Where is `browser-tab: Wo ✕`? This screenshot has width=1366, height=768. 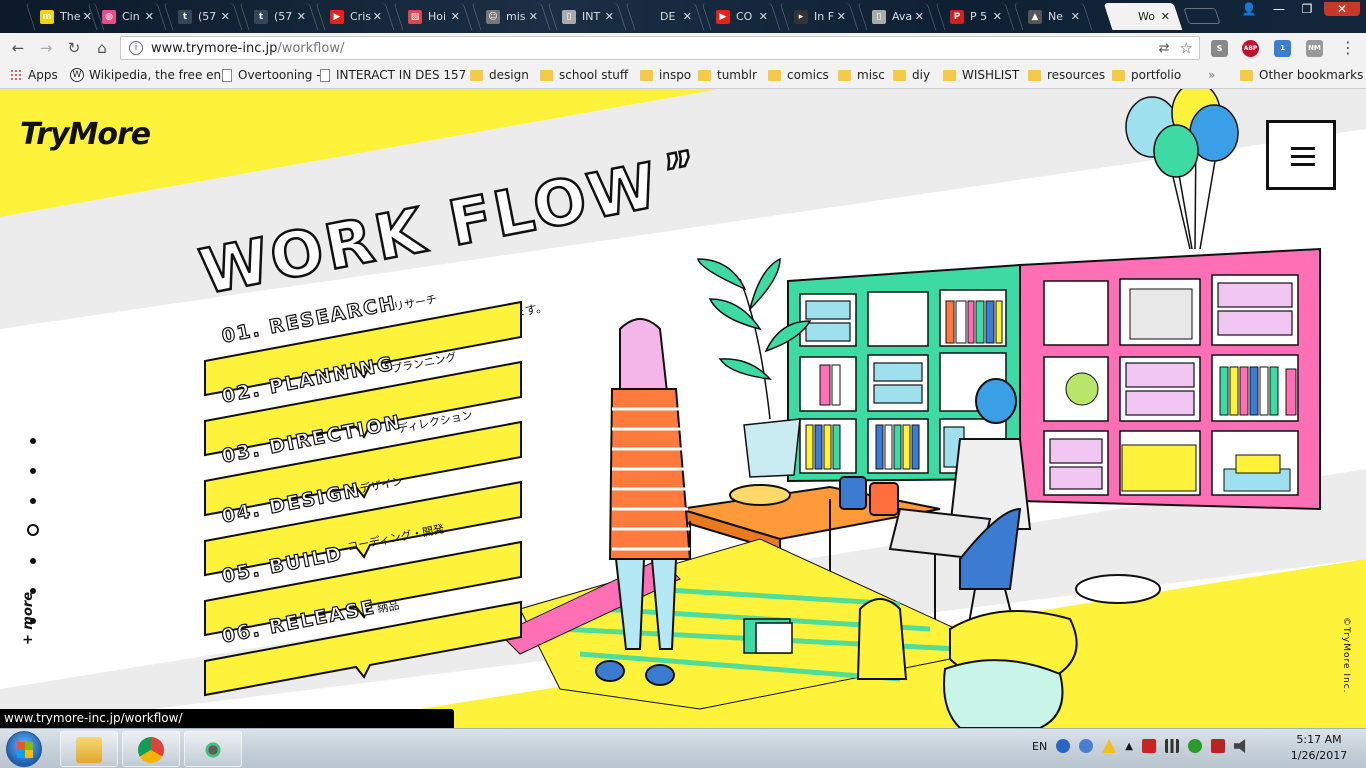
browser-tab: Wo ✕ is located at coordinates (1143, 16).